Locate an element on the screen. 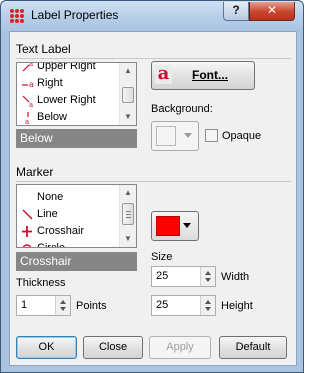 Image resolution: width=320 pixels, height=373 pixels. marker-list-scrollbar: ▲ ▼ is located at coordinates (127, 216).